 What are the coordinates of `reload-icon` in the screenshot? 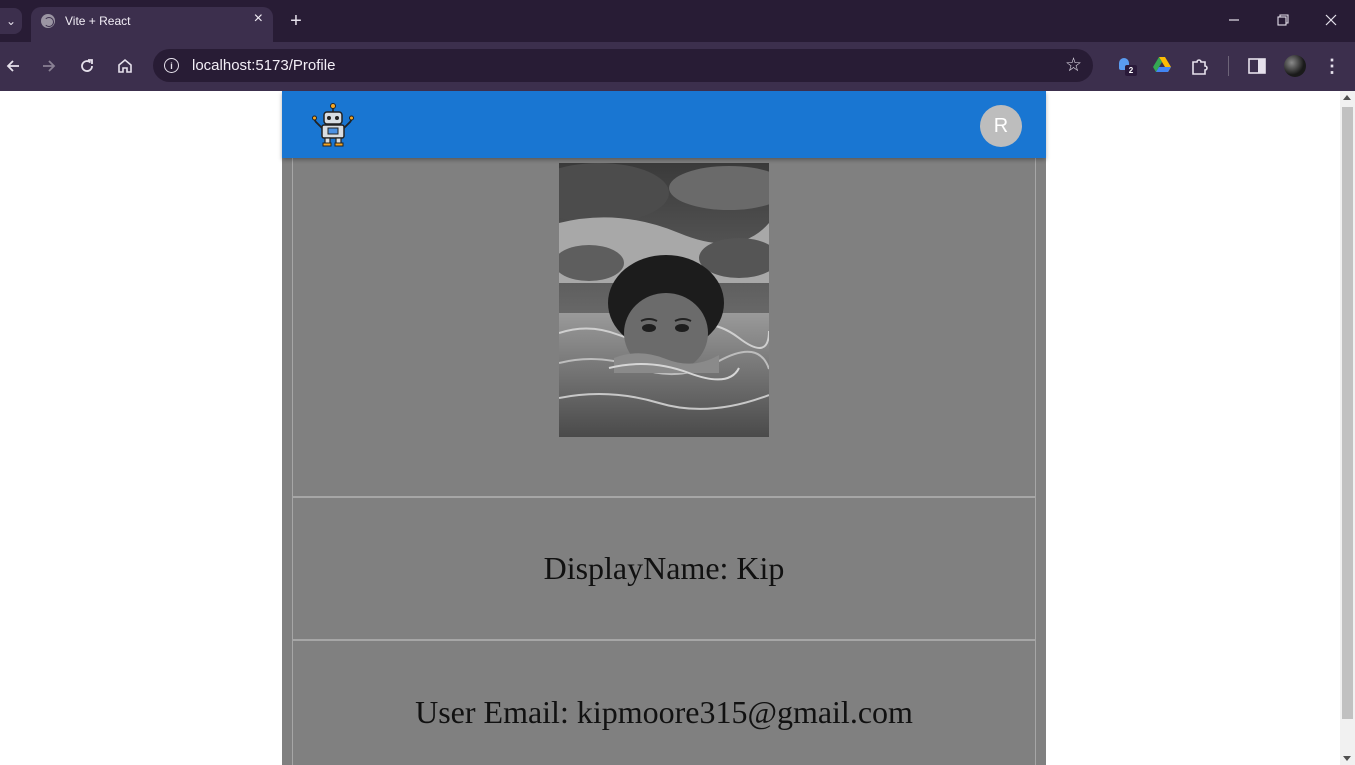 It's located at (87, 66).